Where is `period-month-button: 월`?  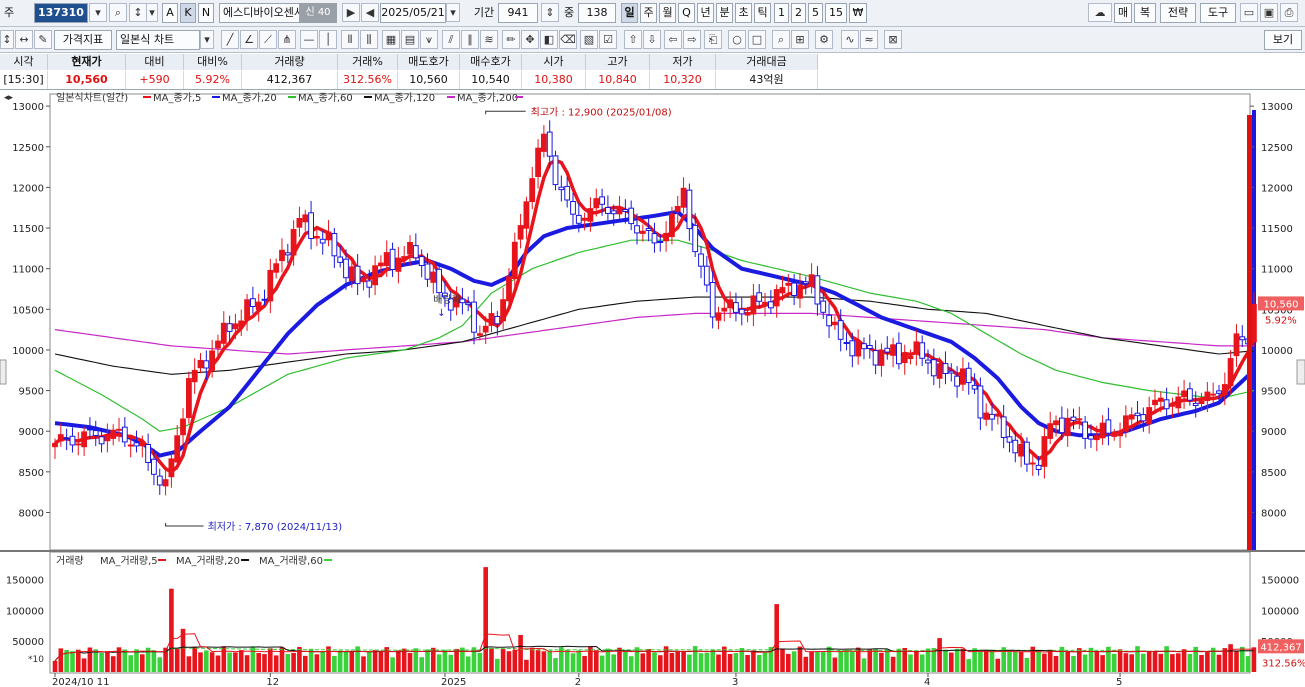 period-month-button: 월 is located at coordinates (667, 13).